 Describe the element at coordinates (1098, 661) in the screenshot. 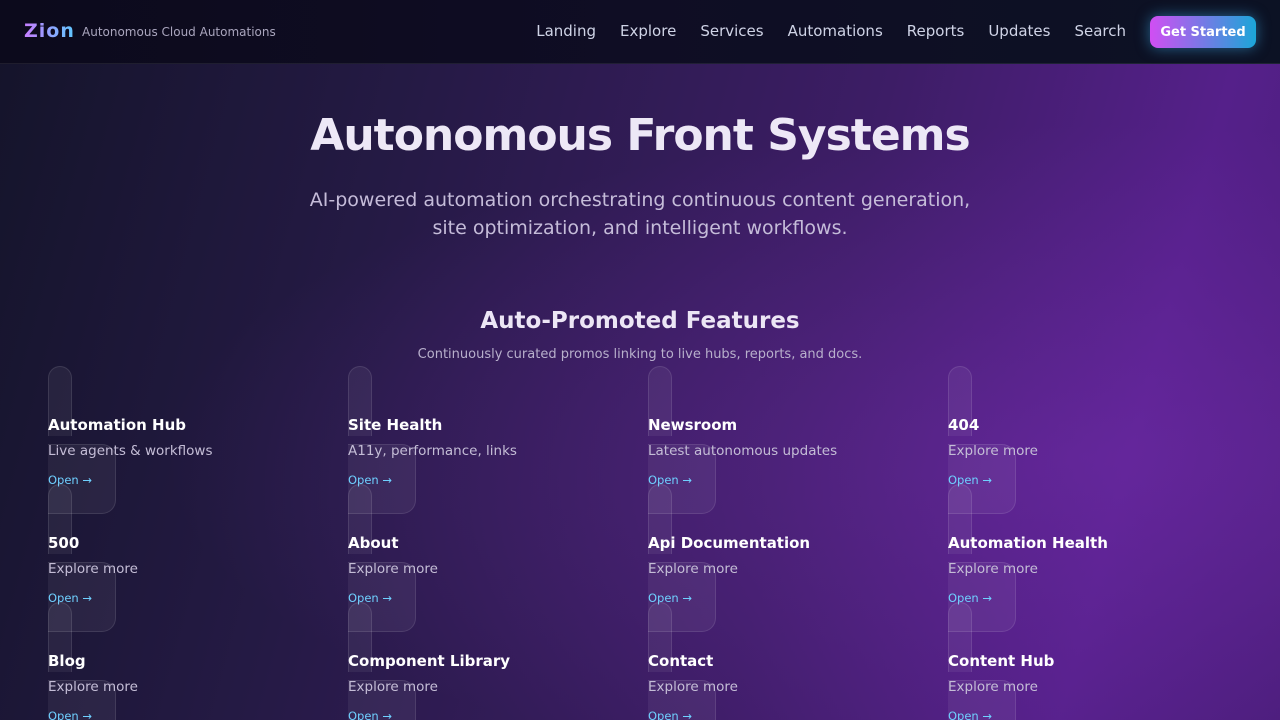

I see `feature-card: Content Hub Explore more Open →` at that location.